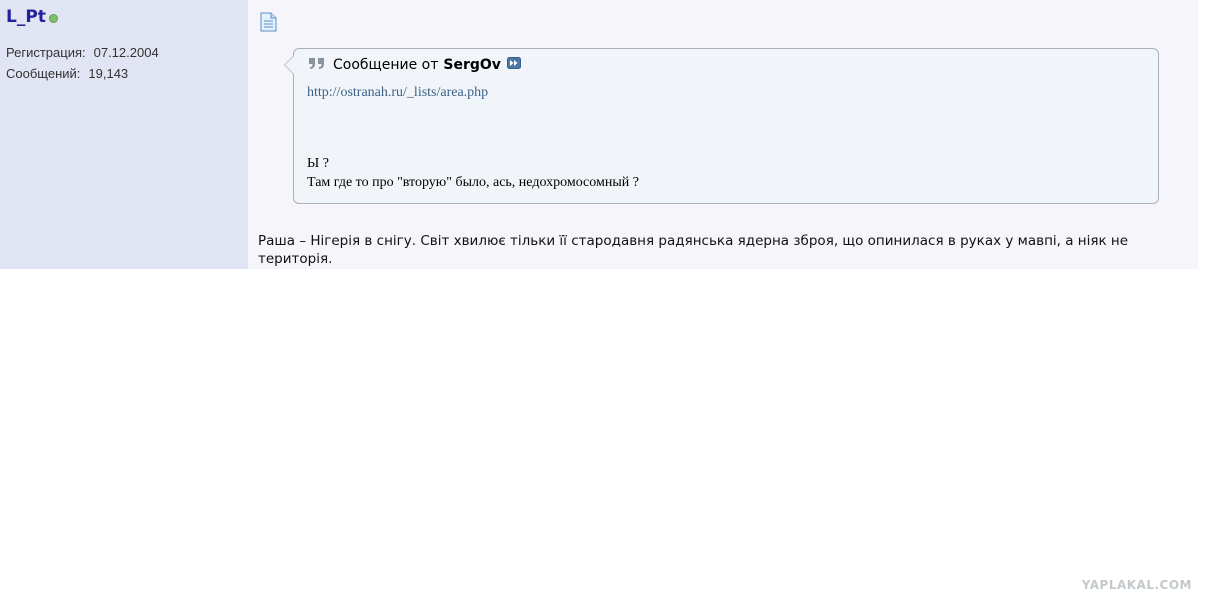  Describe the element at coordinates (1136, 585) in the screenshot. I see `watermark: YAPLAKAL.COM` at that location.